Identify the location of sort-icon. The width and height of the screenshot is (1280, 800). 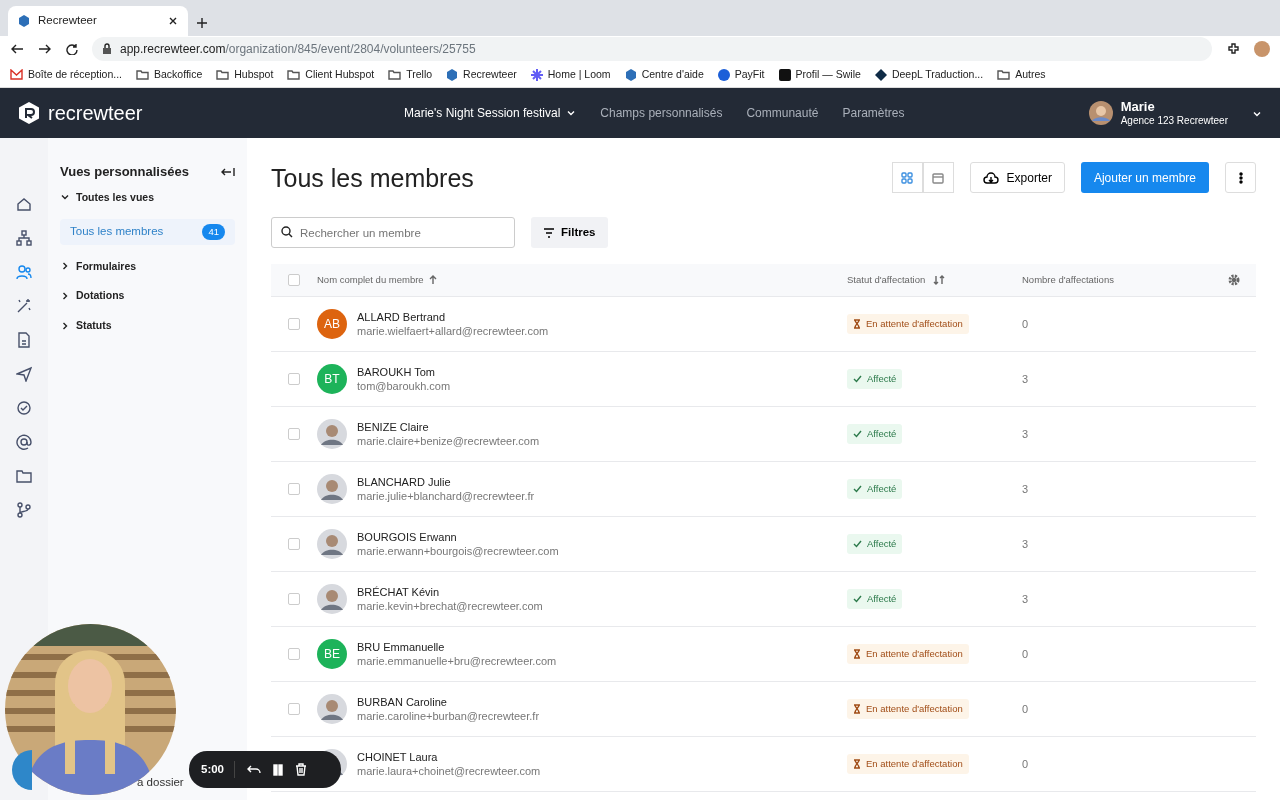
(939, 280).